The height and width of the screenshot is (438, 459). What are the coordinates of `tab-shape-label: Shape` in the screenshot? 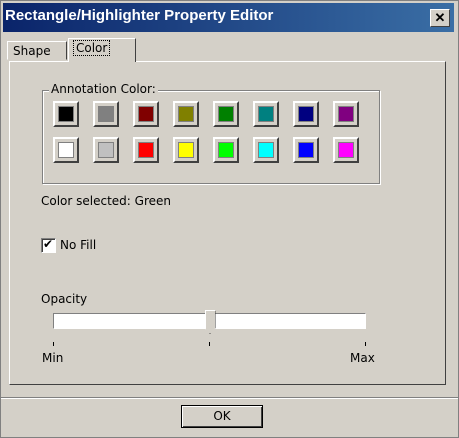 It's located at (32, 51).